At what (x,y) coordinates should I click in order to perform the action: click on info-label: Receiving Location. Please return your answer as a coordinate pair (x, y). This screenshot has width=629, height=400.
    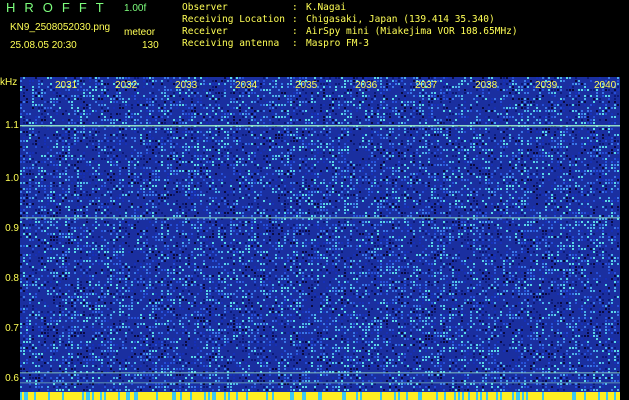
    Looking at the image, I should click on (233, 19).